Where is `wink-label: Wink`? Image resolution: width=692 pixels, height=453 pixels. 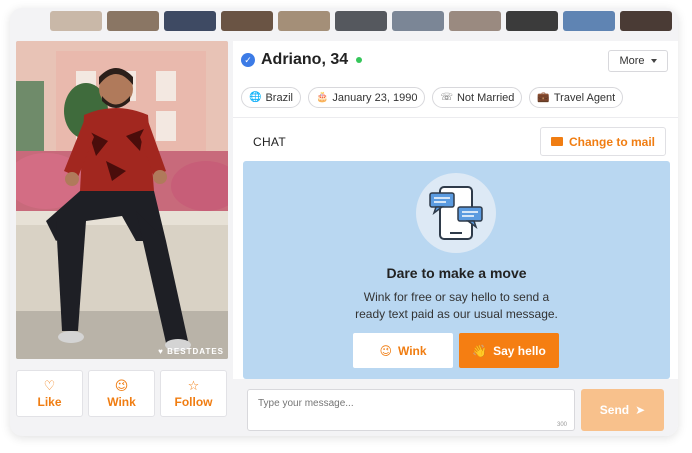
wink-label: Wink is located at coordinates (121, 401).